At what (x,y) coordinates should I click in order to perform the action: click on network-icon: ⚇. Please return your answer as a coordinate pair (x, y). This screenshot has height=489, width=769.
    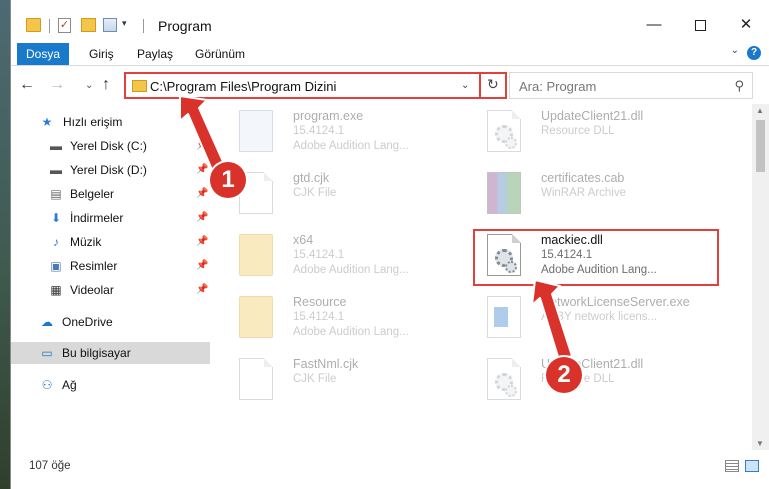
    Looking at the image, I should click on (47, 385).